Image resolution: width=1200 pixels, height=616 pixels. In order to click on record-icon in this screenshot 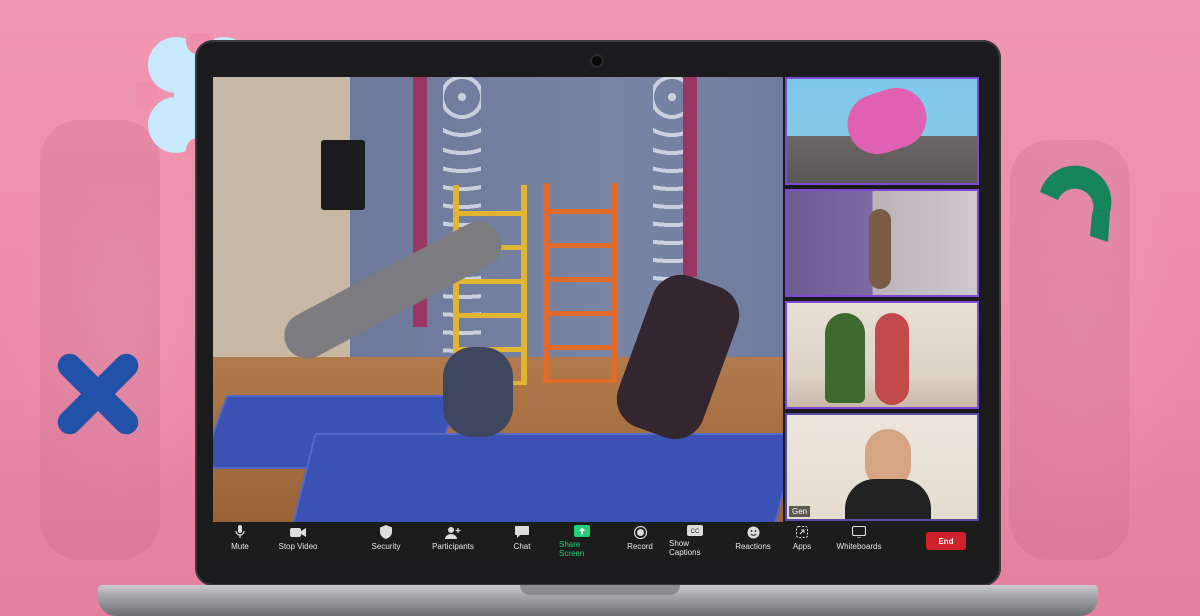, I will do `click(640, 532)`.